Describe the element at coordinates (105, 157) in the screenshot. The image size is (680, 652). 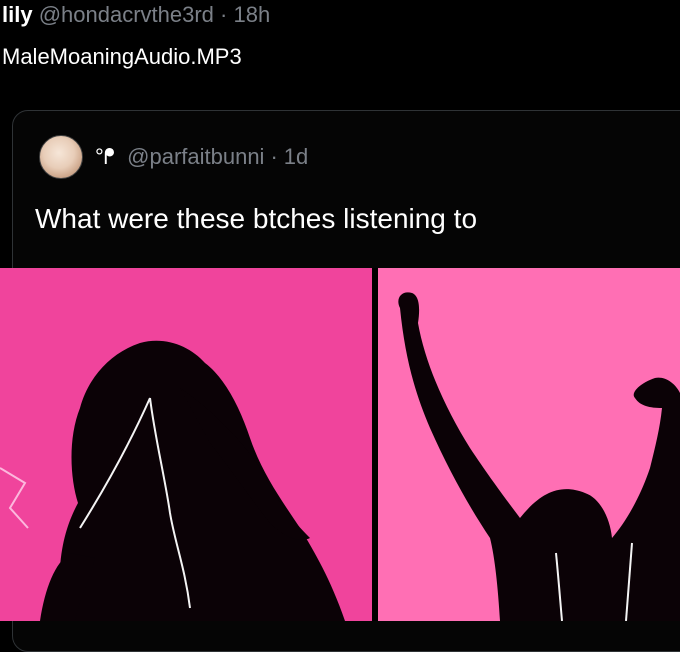
I see `quoted-display-name: °ᖰ` at that location.